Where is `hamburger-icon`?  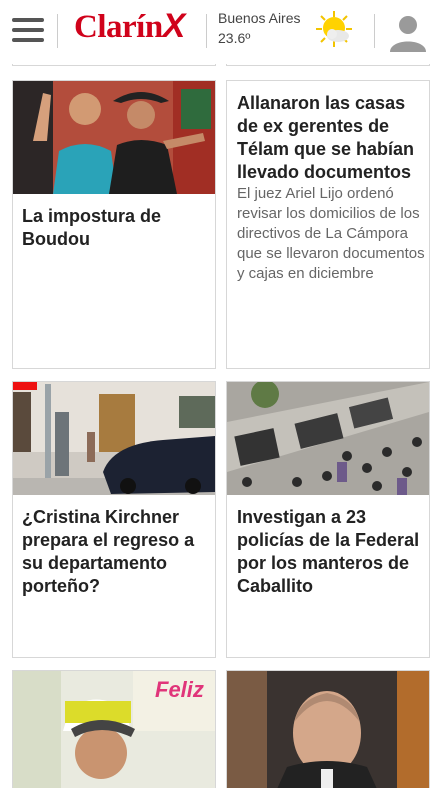
hamburger-icon is located at coordinates (28, 30).